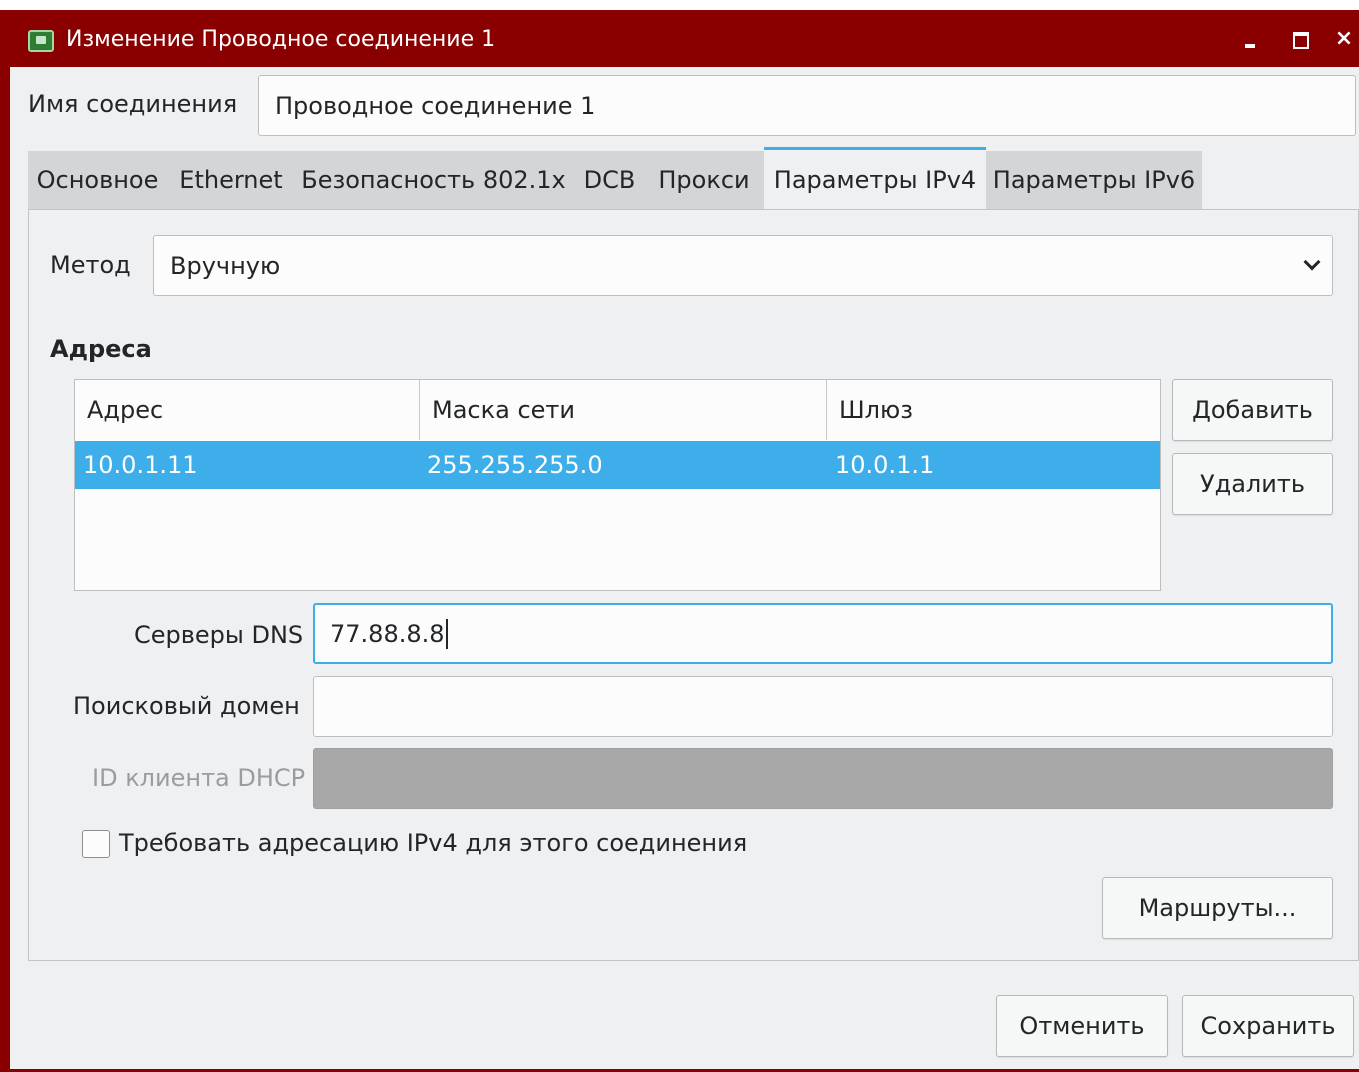 This screenshot has height=1072, width=1359. I want to click on tab-ipv6-label: Параметры IPv6, so click(1094, 180).